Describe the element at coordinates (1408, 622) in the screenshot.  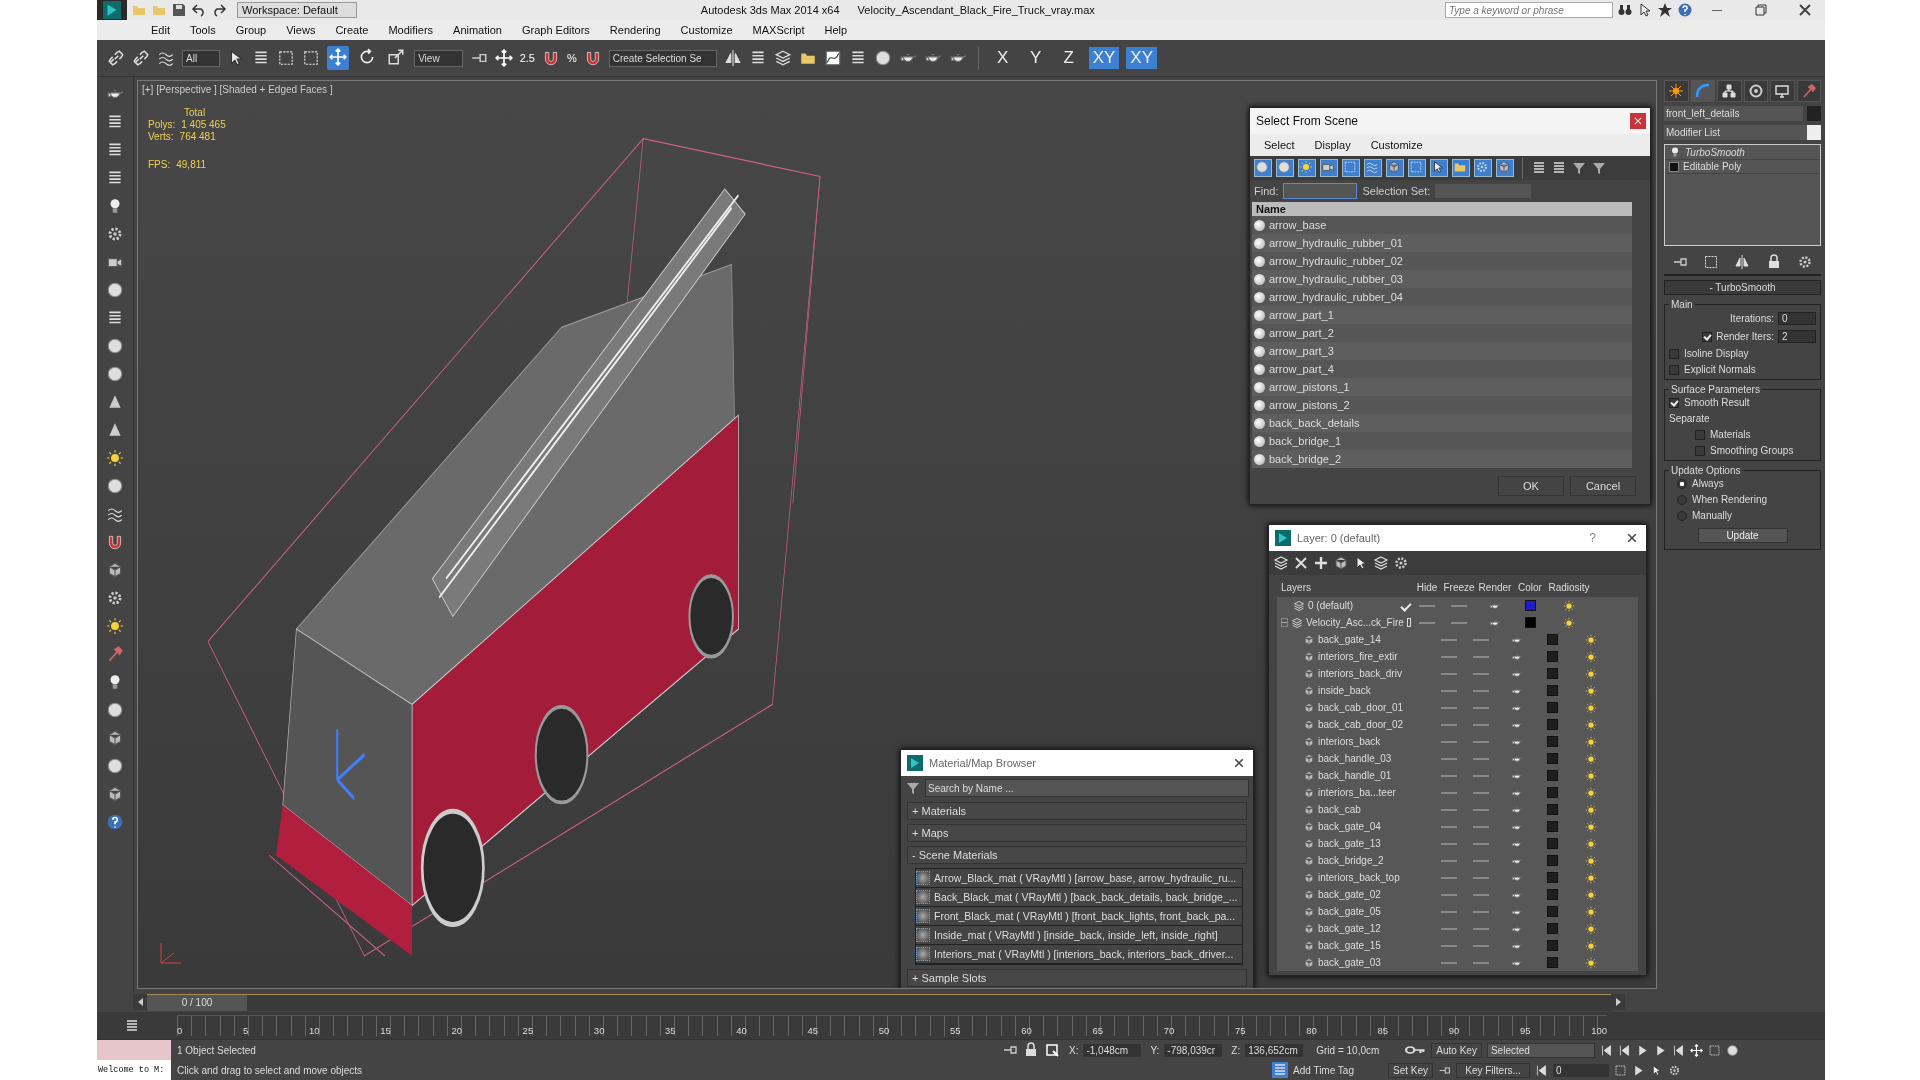
I see `current-layer-toggle` at that location.